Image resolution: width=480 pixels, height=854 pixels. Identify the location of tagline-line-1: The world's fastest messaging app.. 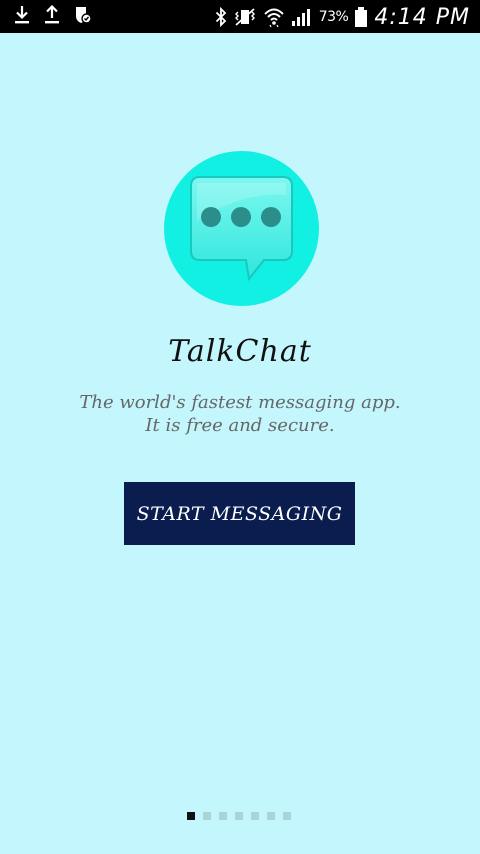
(240, 402).